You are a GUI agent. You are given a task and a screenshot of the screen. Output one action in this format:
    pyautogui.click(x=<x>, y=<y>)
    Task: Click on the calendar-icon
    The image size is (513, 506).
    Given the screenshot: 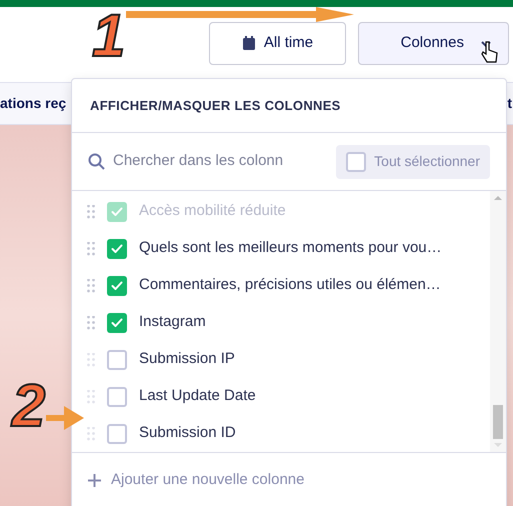 What is the action you would take?
    pyautogui.click(x=249, y=43)
    